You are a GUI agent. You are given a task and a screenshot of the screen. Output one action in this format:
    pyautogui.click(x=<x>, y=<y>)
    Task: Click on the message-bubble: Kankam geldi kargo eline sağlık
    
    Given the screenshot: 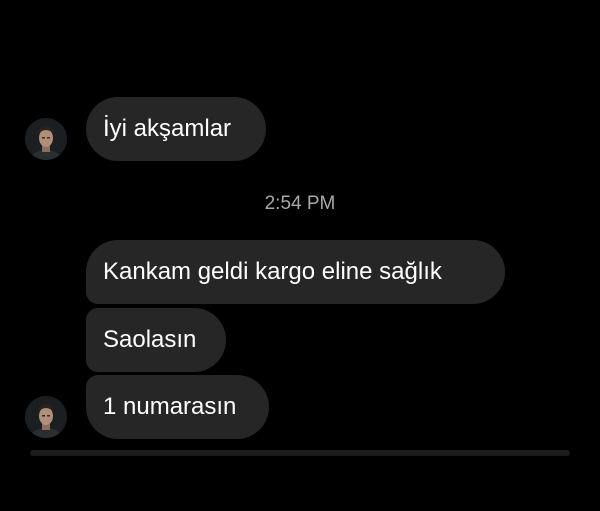 What is the action you would take?
    pyautogui.click(x=295, y=272)
    